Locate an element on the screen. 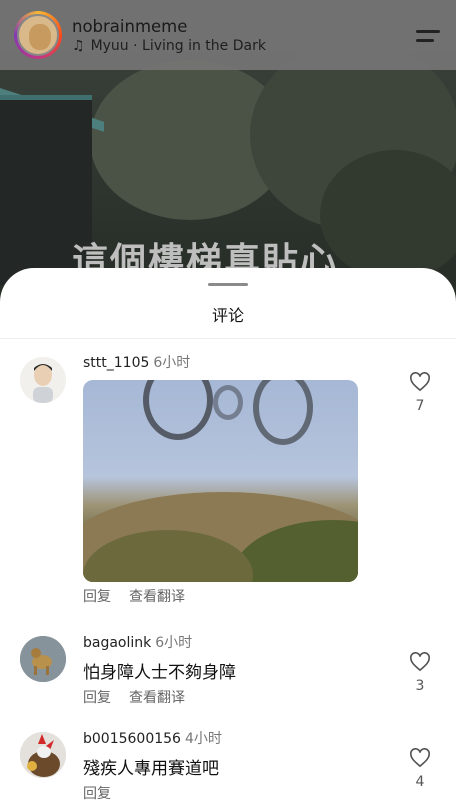 This screenshot has width=456, height=800. like-control: 3 is located at coordinates (420, 673).